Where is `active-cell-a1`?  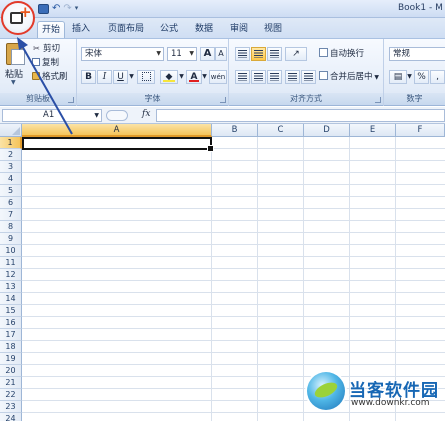
active-cell-a1 is located at coordinates (118, 144).